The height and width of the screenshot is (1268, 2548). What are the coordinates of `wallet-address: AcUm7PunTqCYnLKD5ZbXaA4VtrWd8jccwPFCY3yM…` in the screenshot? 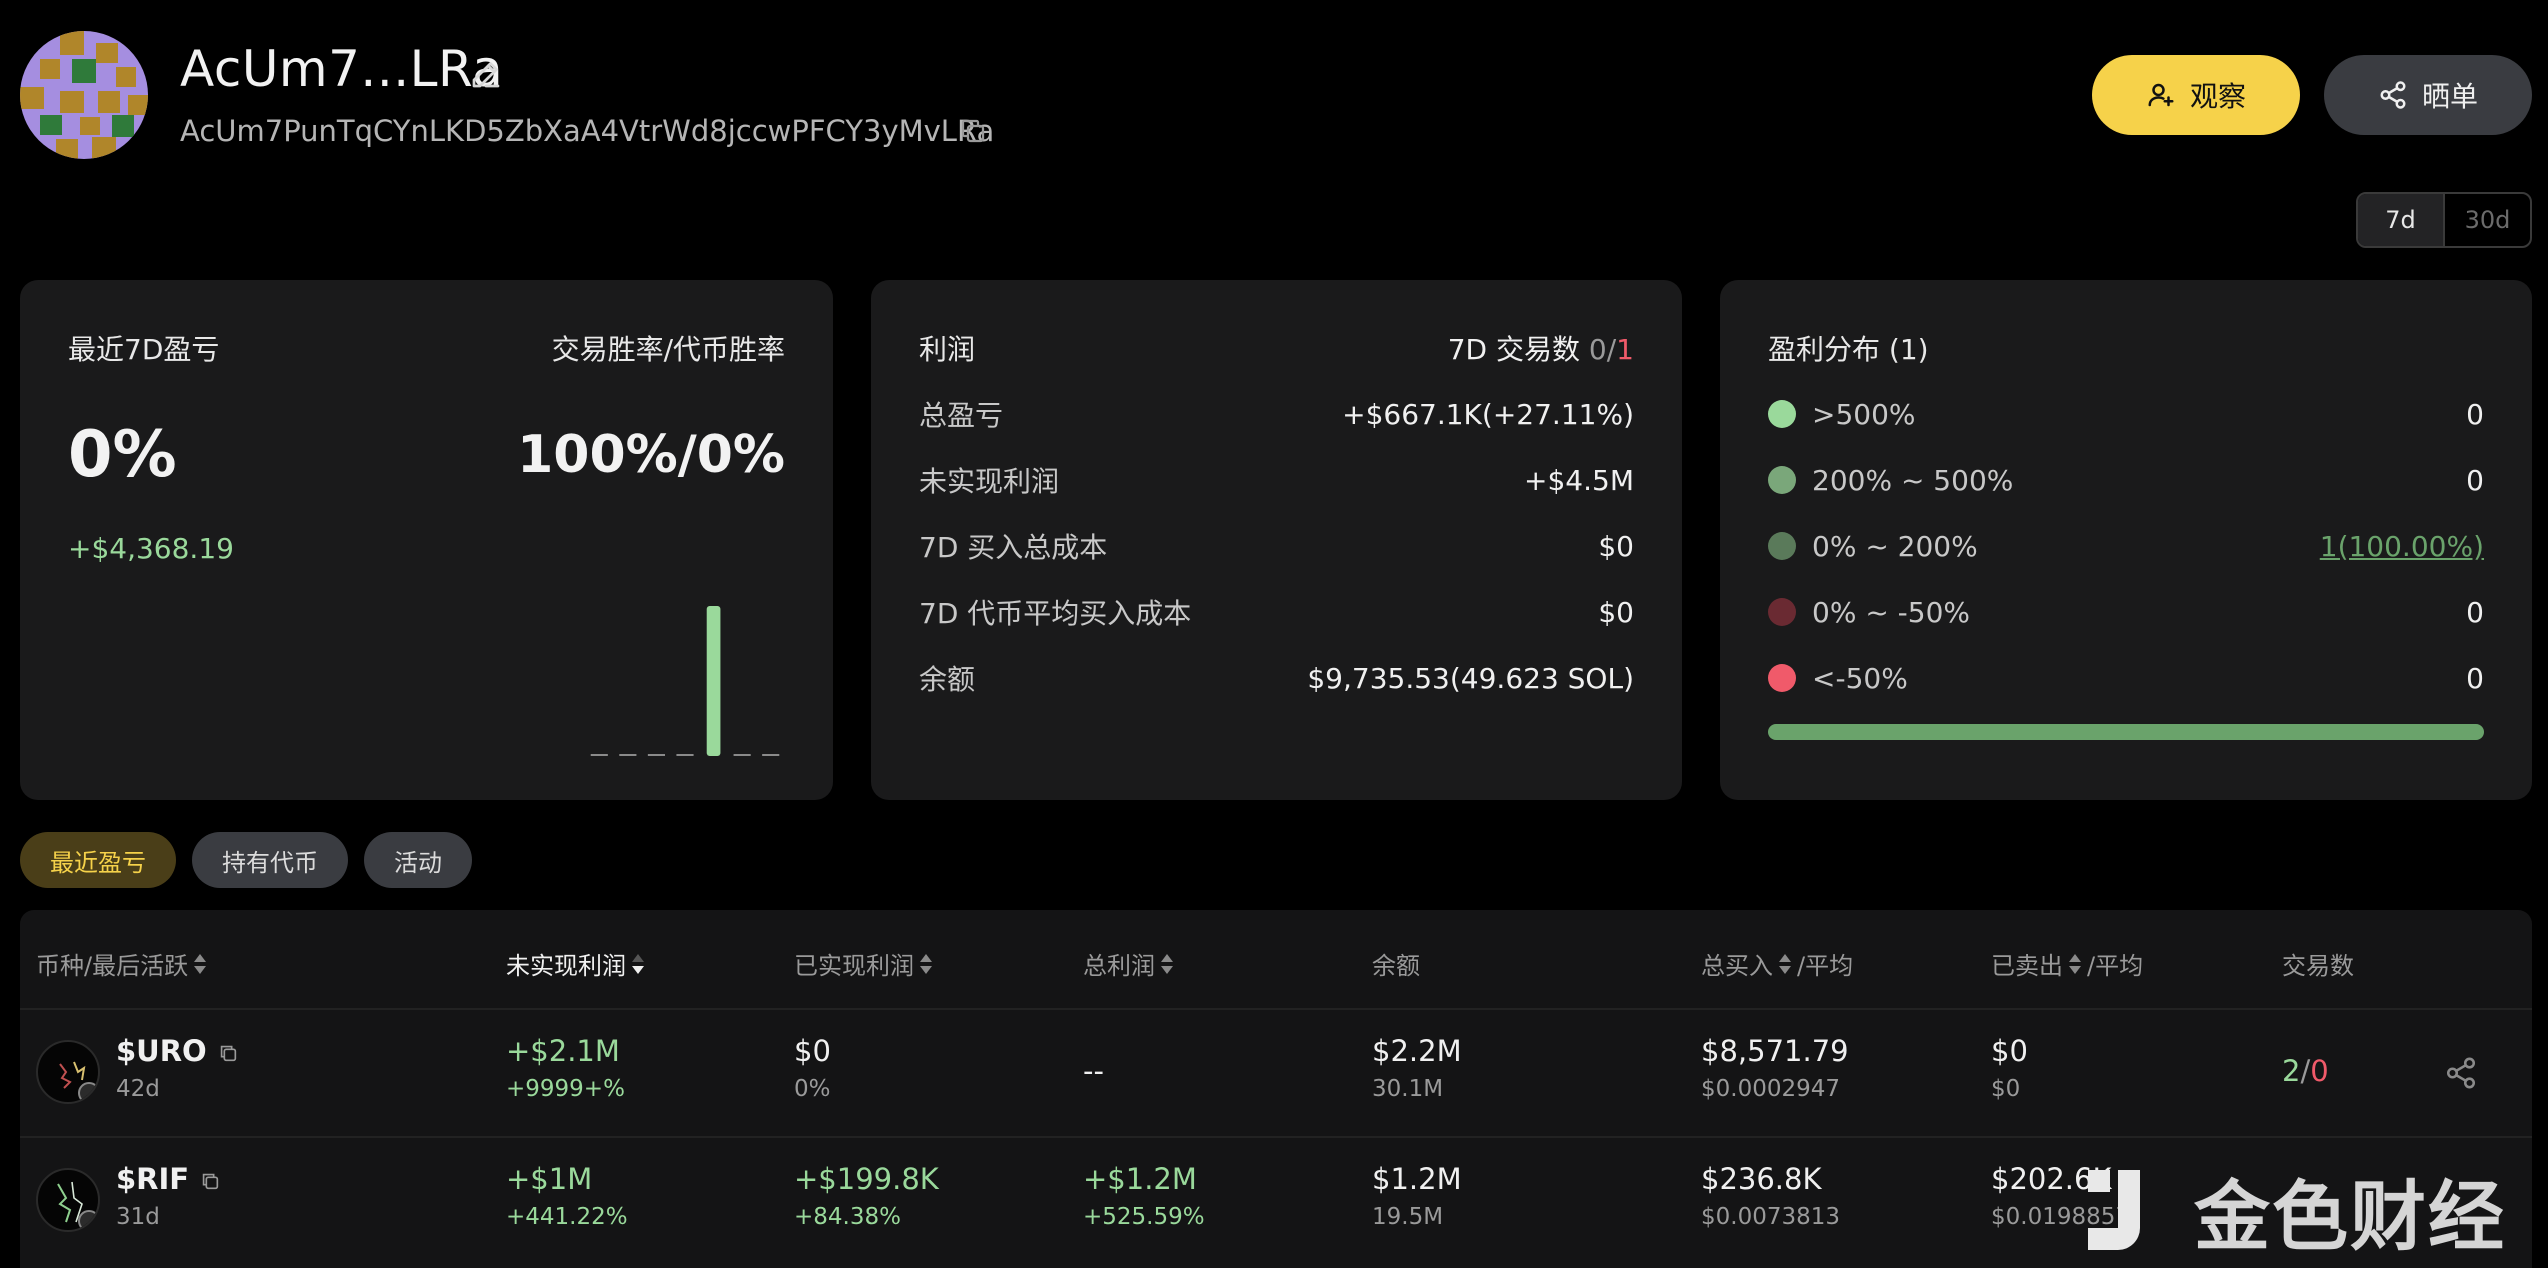 It's located at (587, 131).